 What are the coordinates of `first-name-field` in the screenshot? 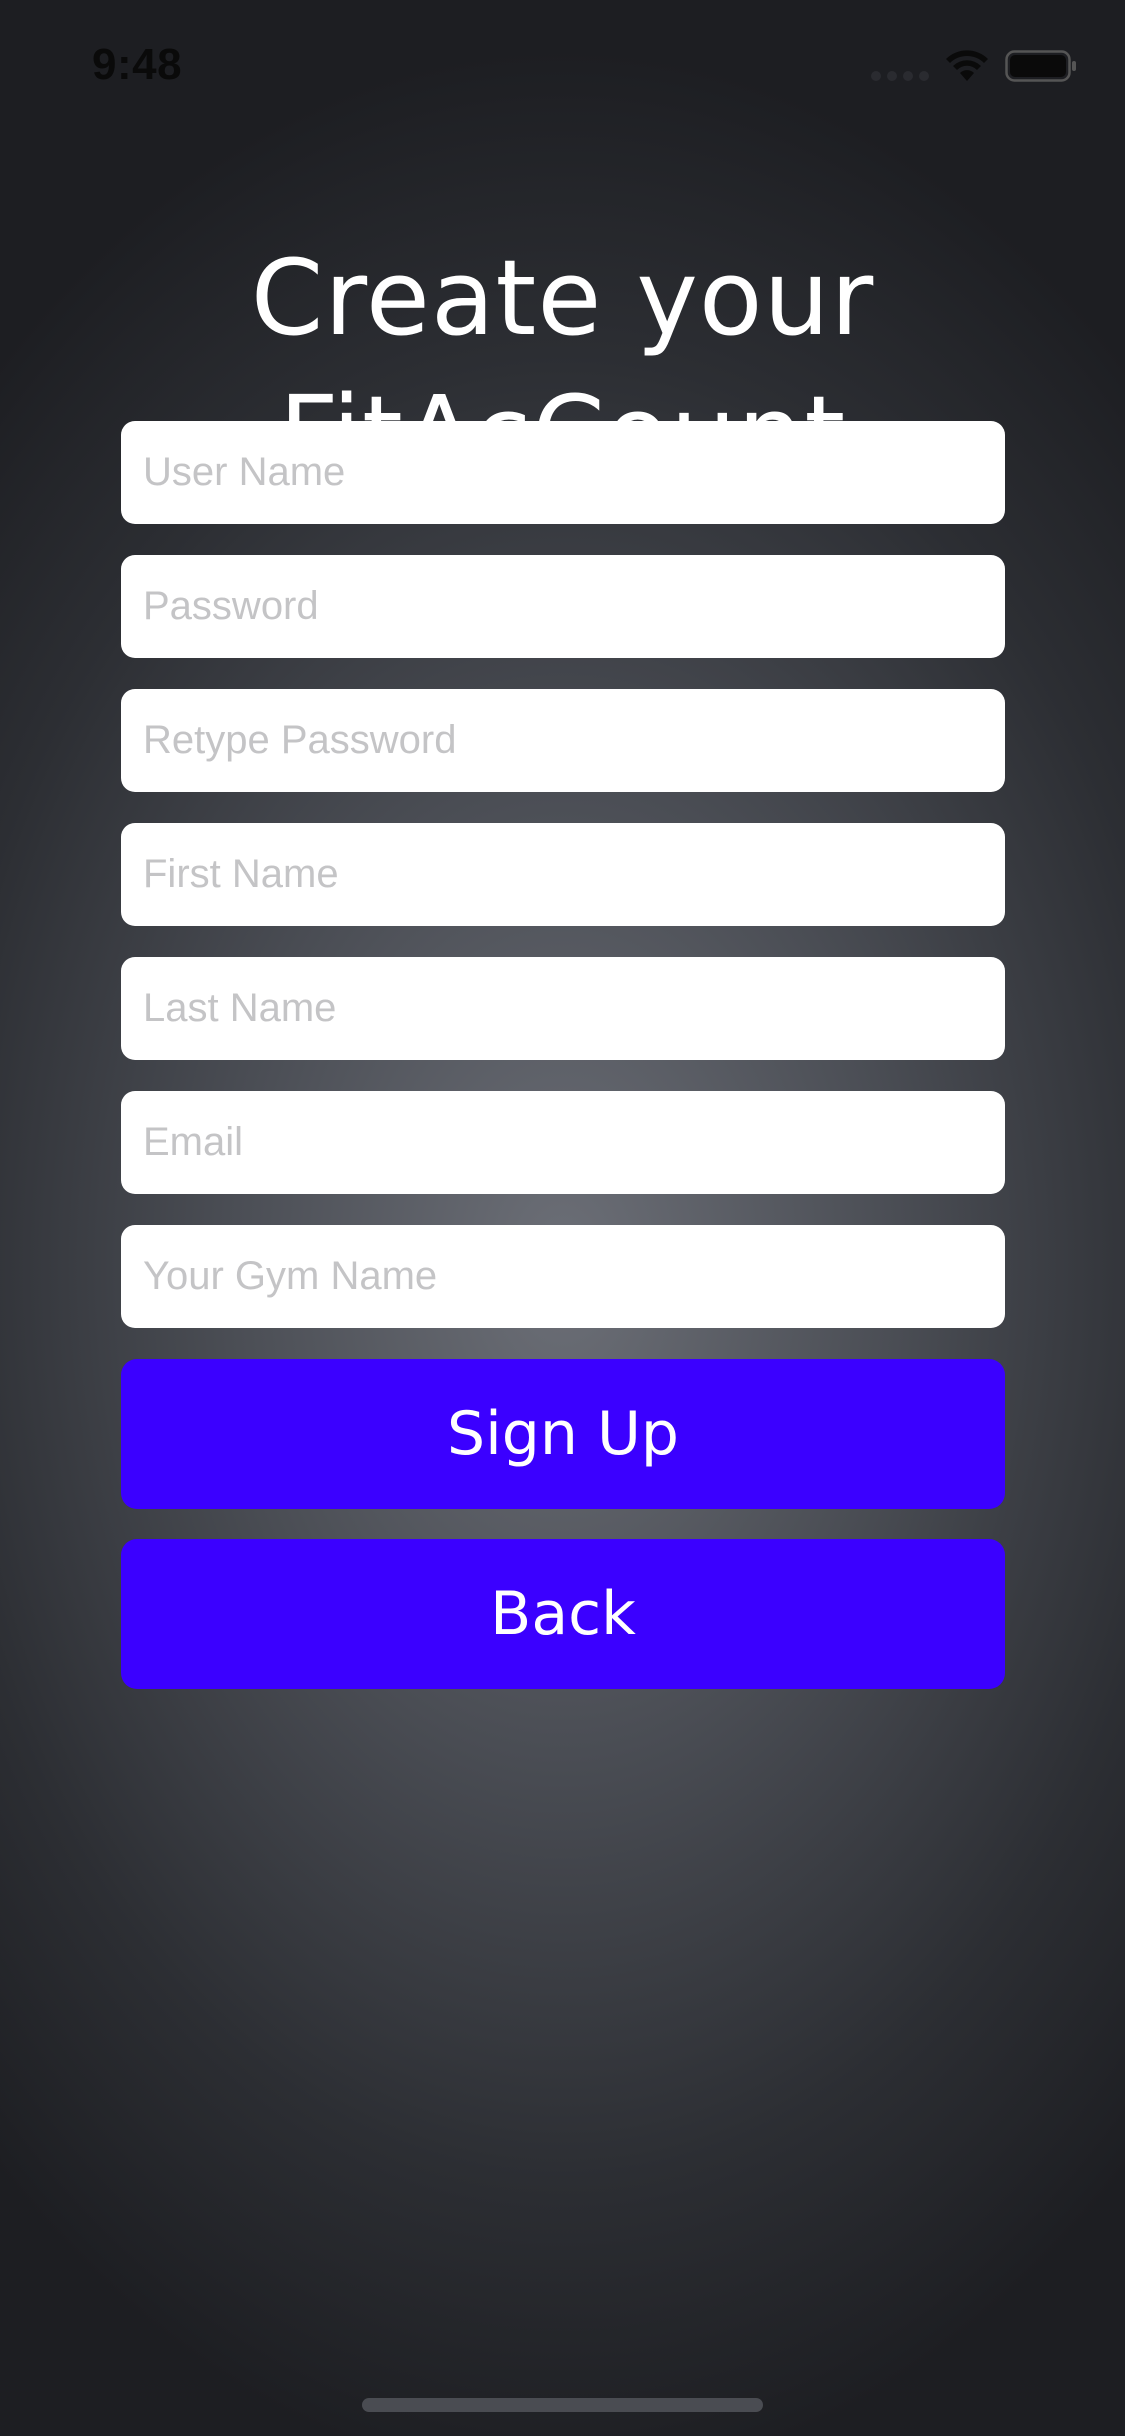 It's located at (563, 874).